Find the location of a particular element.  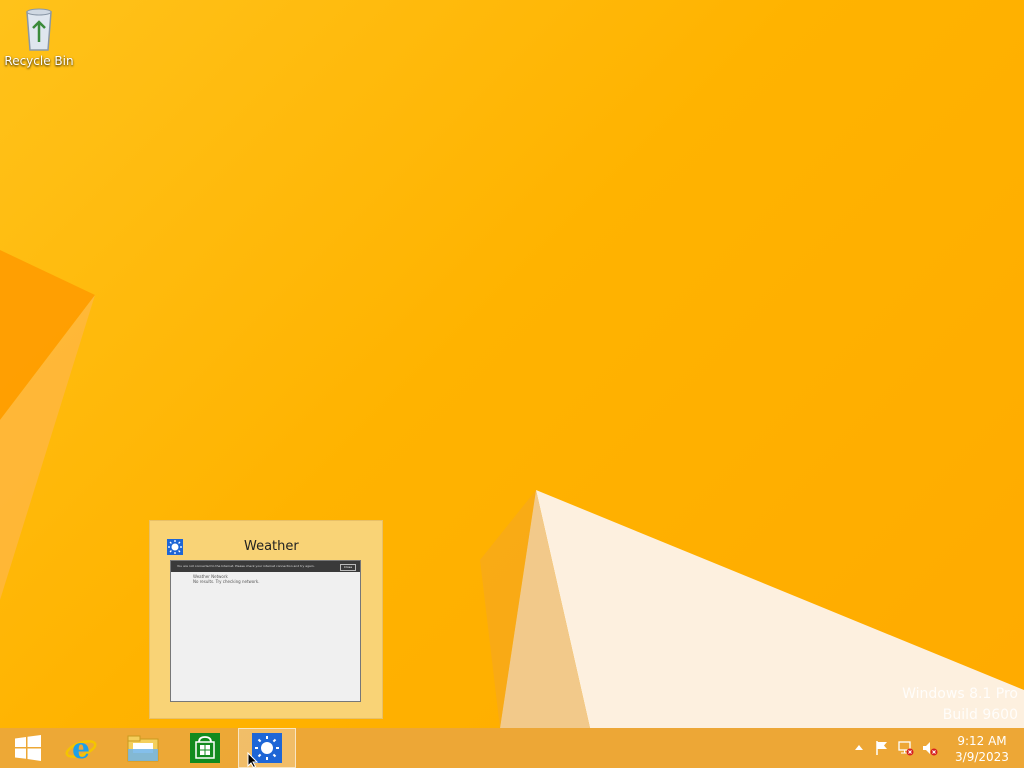

file-explorer-icon is located at coordinates (143, 748).